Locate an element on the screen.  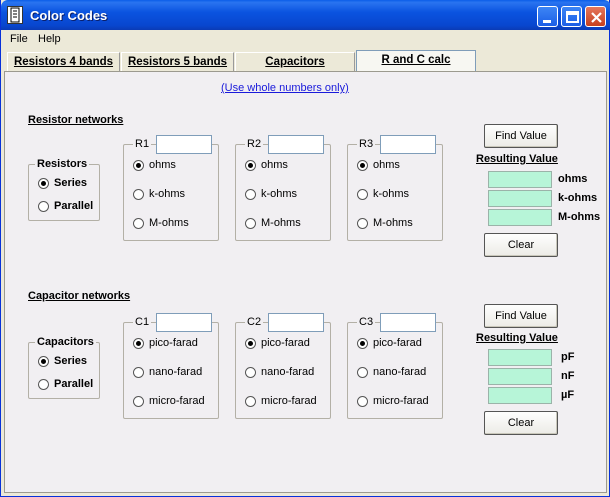
capacitor-result-nf is located at coordinates (520, 376).